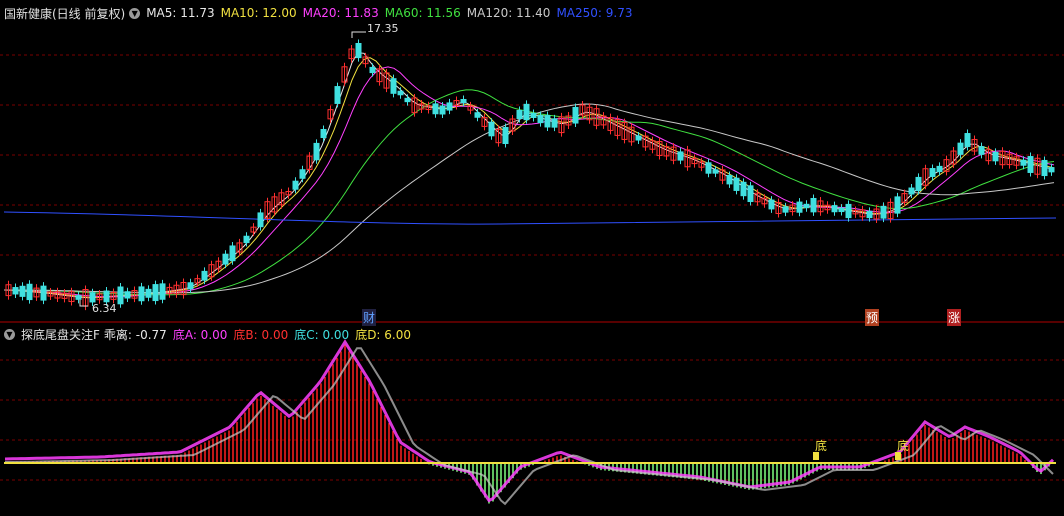  I want to click on high-price-label: 17.35, so click(383, 28).